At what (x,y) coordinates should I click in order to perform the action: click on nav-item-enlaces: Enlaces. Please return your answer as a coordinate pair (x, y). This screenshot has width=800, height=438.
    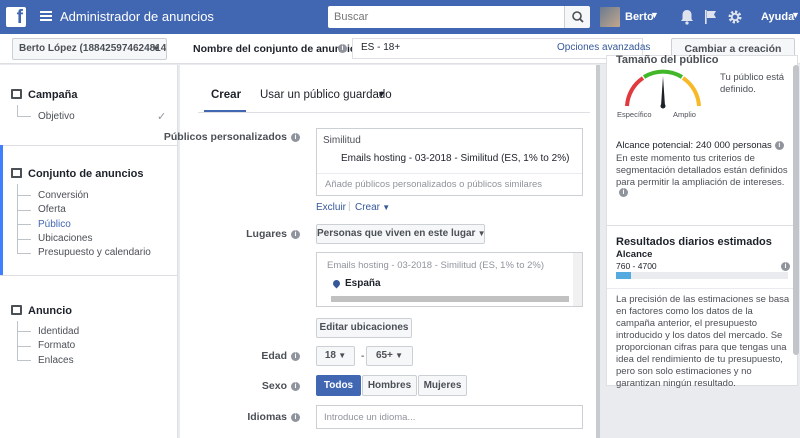
    Looking at the image, I should click on (56, 360).